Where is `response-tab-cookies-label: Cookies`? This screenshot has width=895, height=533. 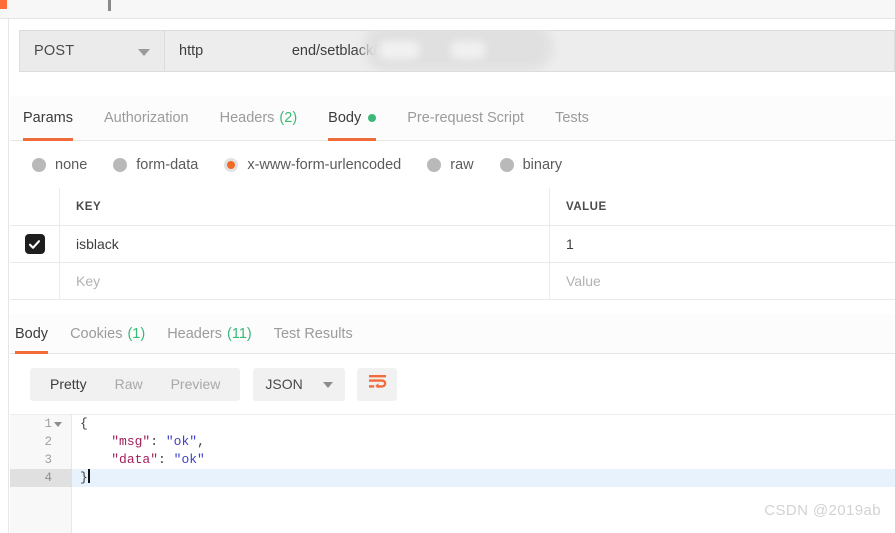
response-tab-cookies-label: Cookies is located at coordinates (96, 333).